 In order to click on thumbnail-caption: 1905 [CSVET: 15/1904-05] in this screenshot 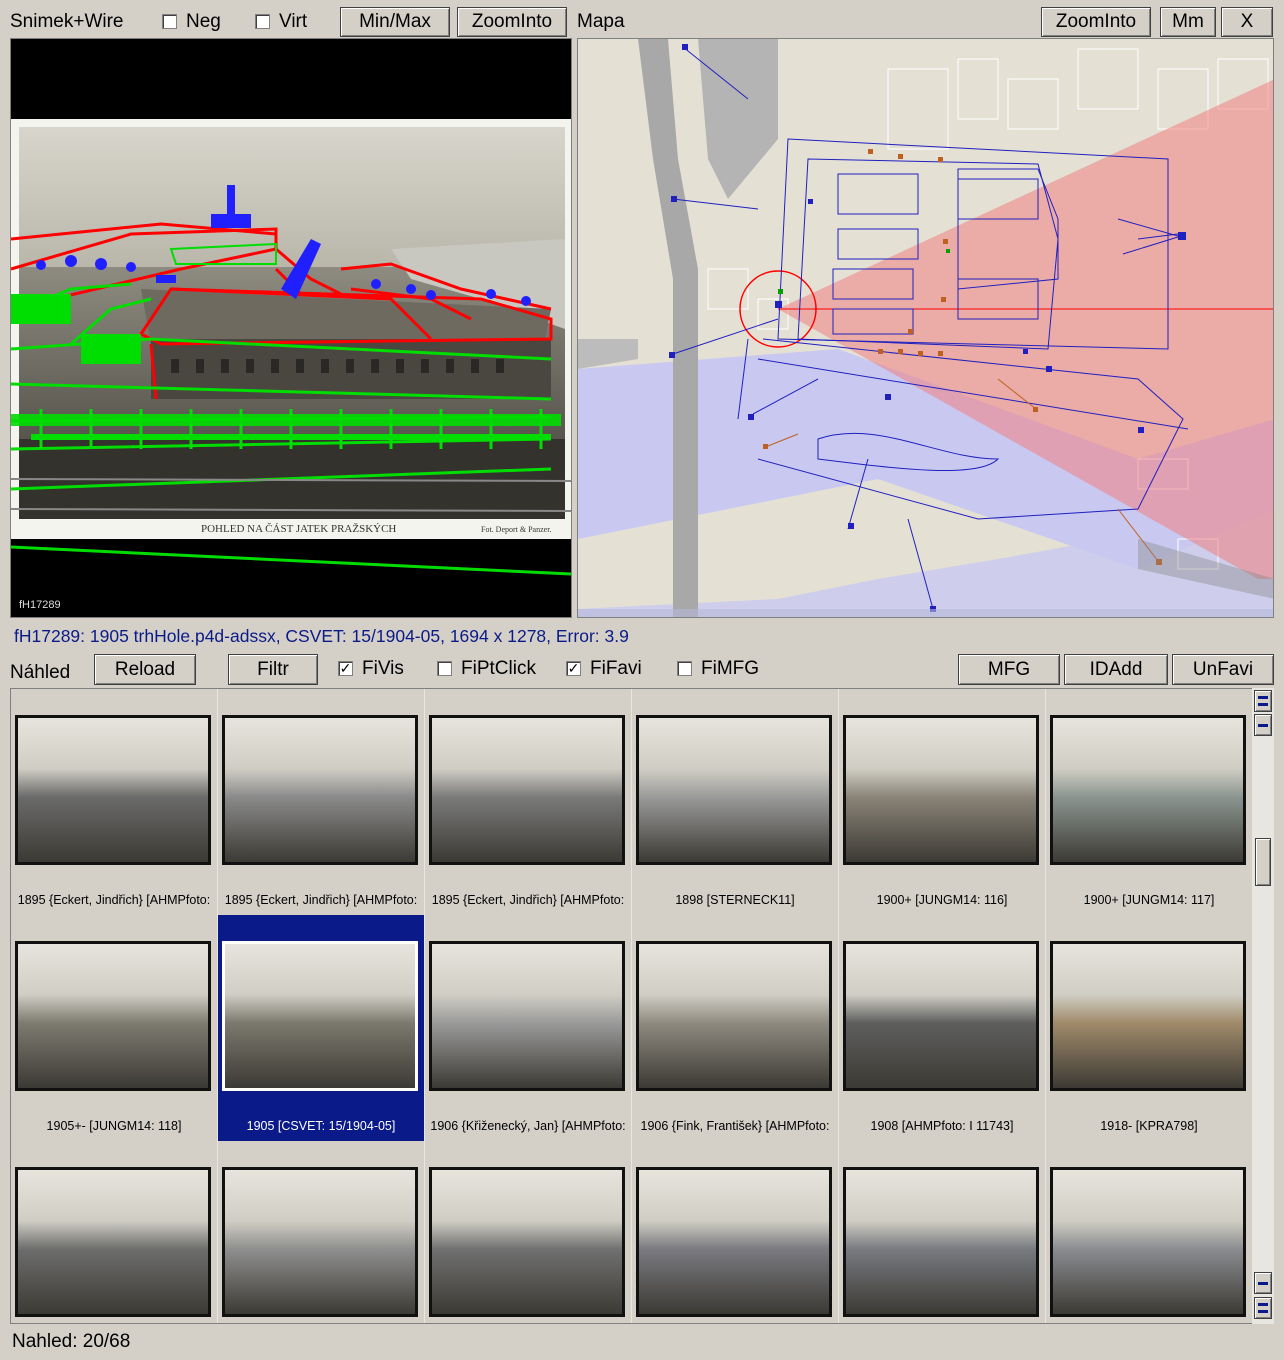, I will do `click(321, 1126)`.